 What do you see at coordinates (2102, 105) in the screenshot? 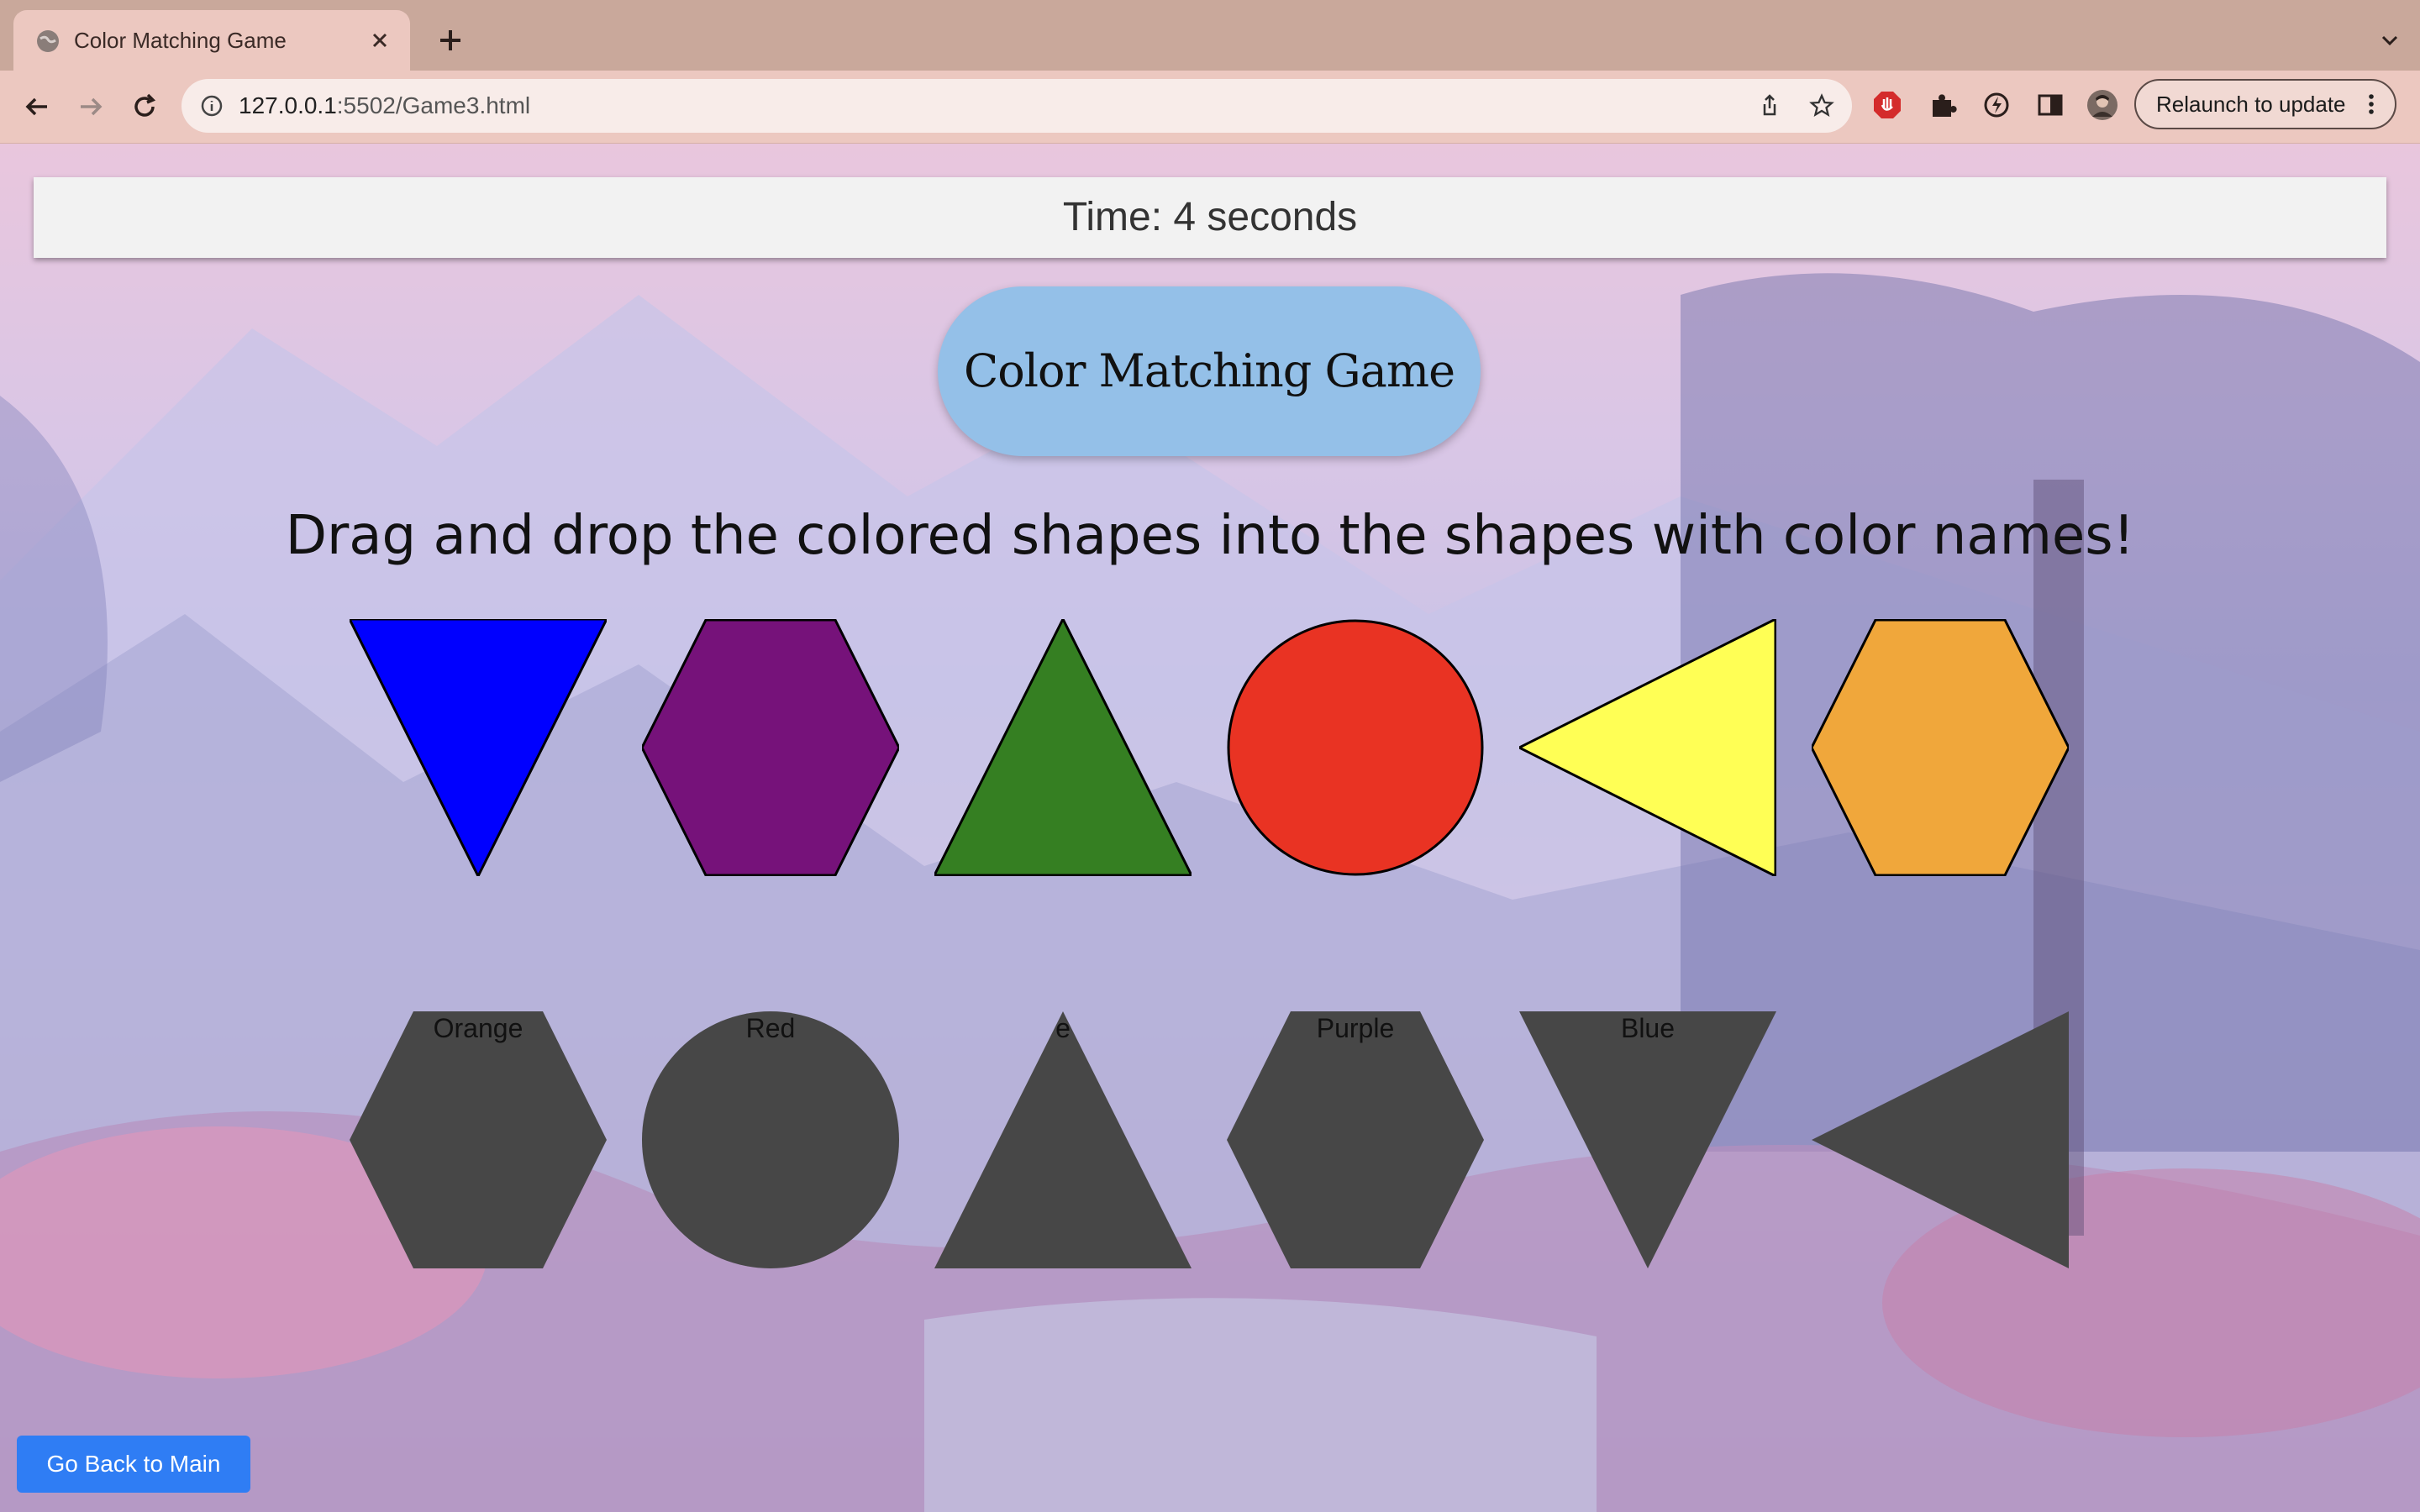
I see `profile-avatar` at bounding box center [2102, 105].